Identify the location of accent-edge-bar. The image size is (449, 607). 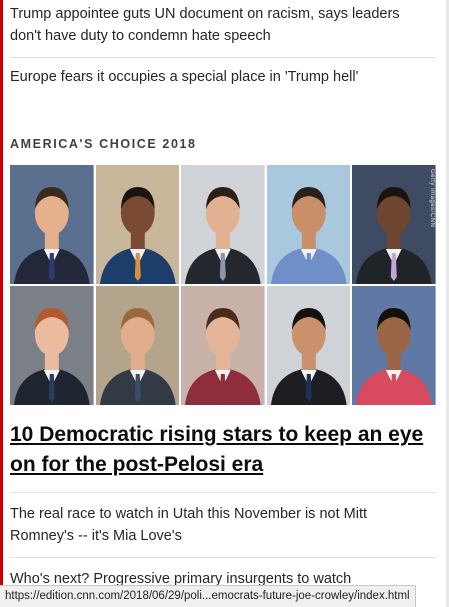
(1, 303).